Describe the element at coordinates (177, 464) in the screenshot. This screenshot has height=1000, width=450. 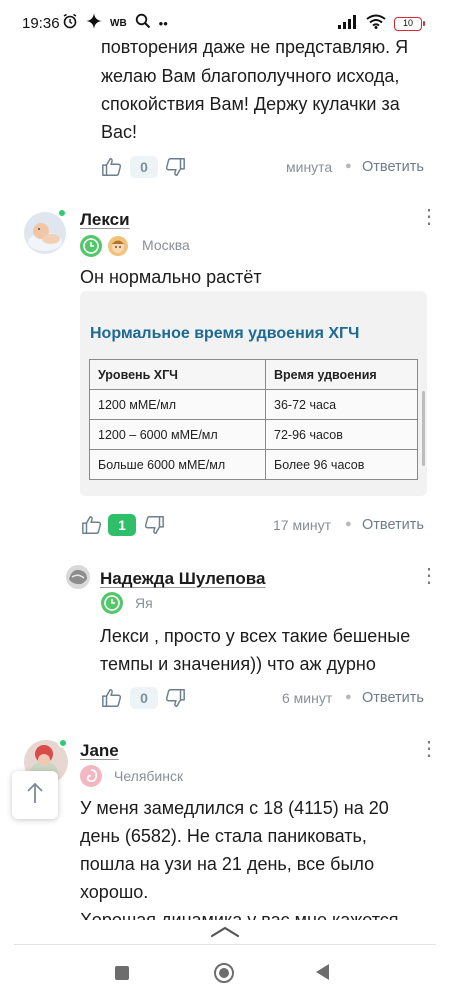
I see `table-cell: Больше 6000 мМЕ/мл` at that location.